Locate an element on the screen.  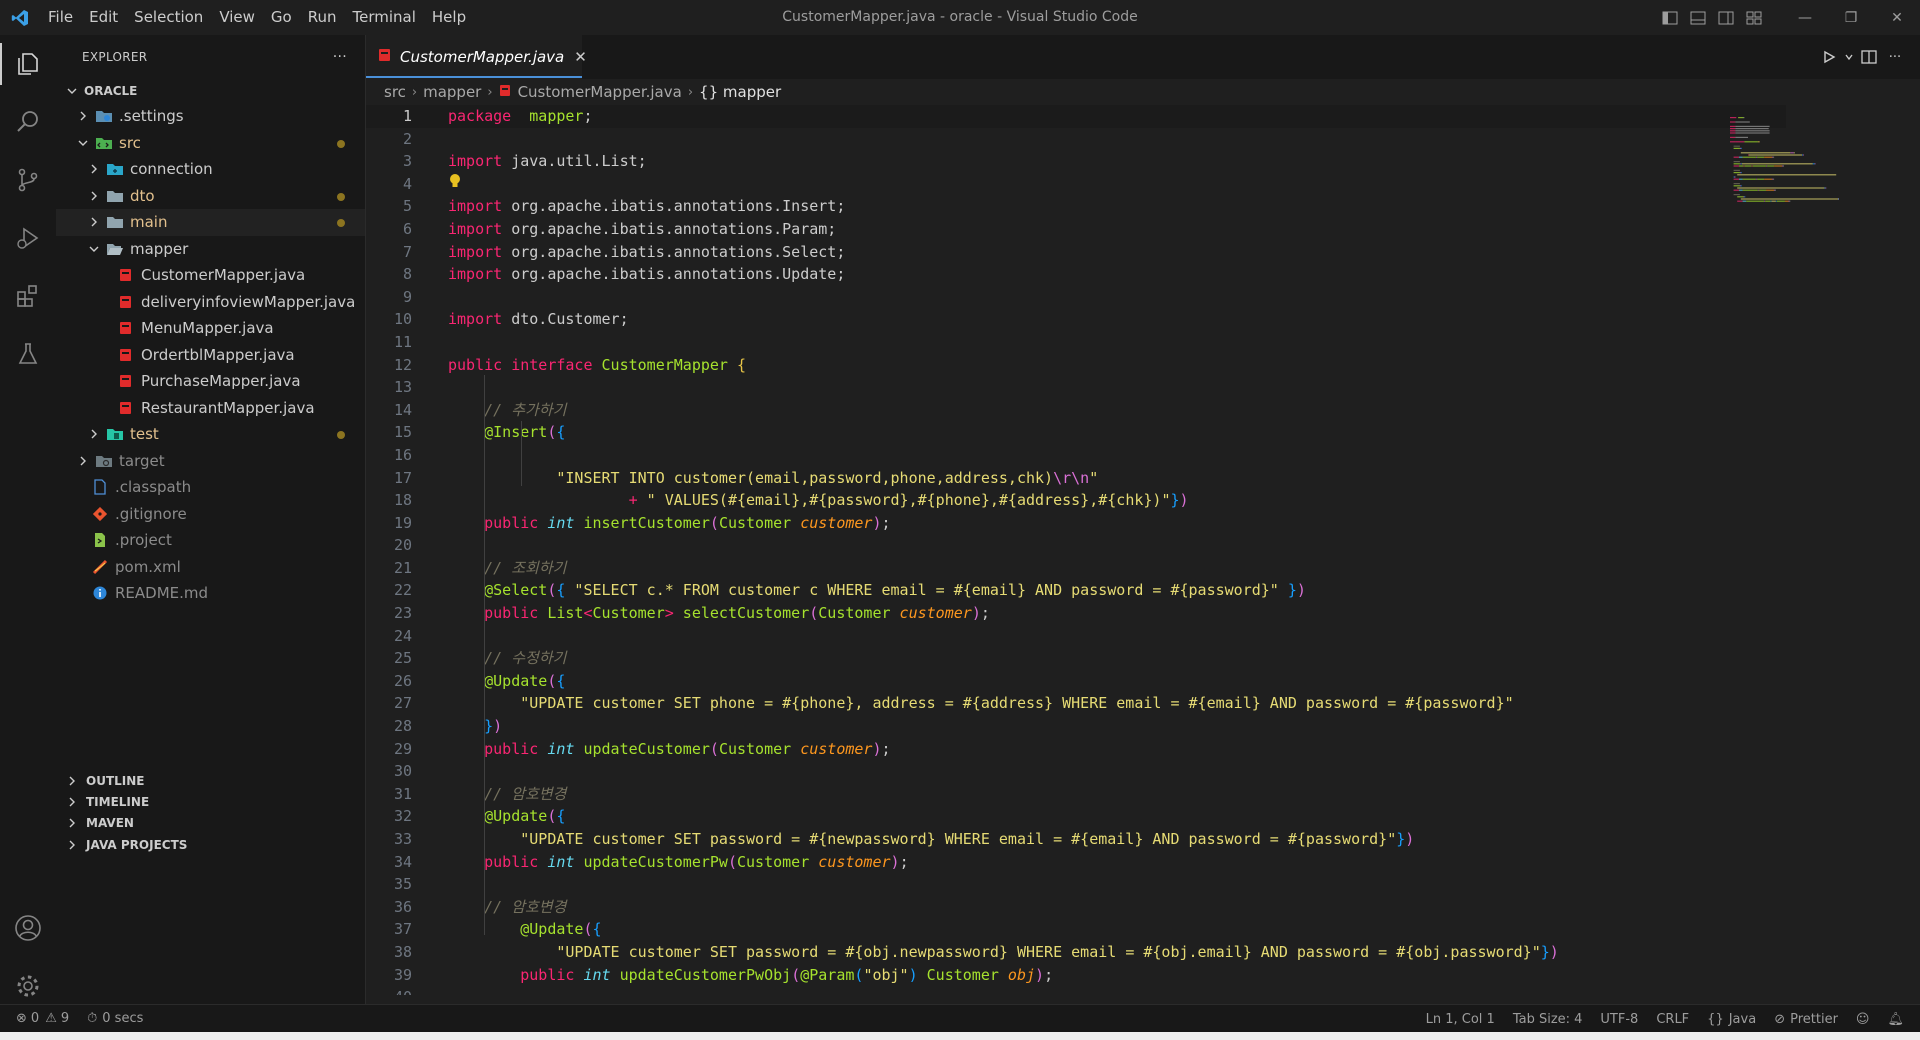
toggle-secondary-sidebar-icon is located at coordinates (1726, 17).